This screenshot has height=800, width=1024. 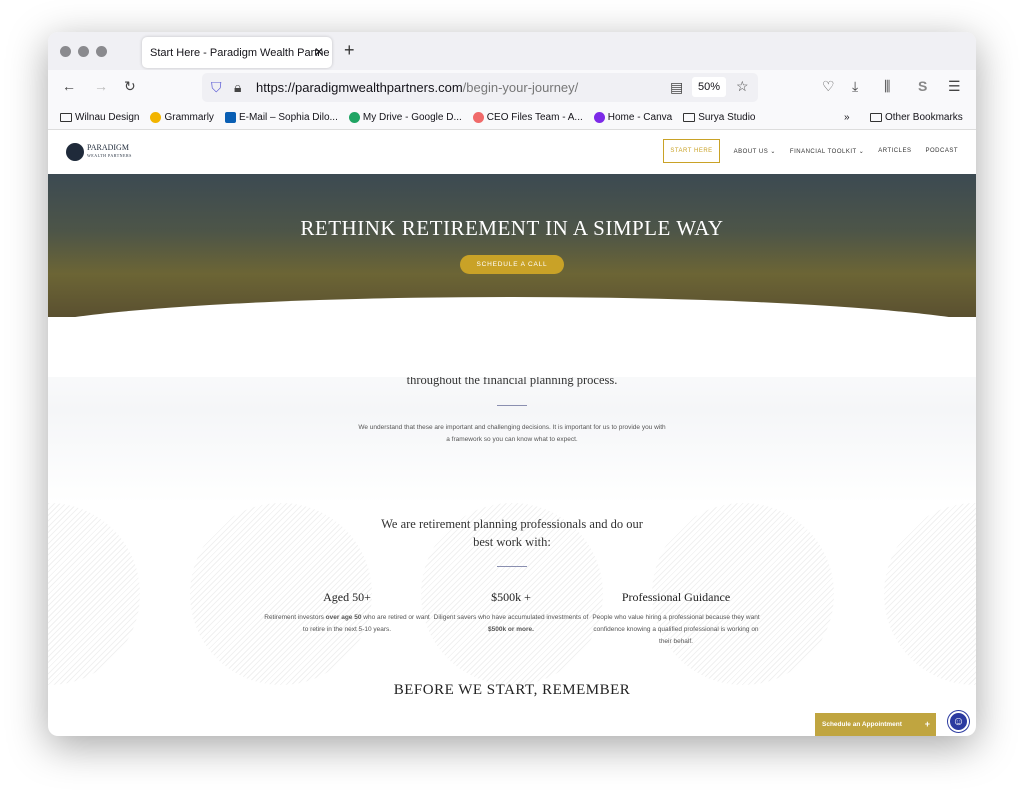 I want to click on nav-start-here: START HERE, so click(x=691, y=151).